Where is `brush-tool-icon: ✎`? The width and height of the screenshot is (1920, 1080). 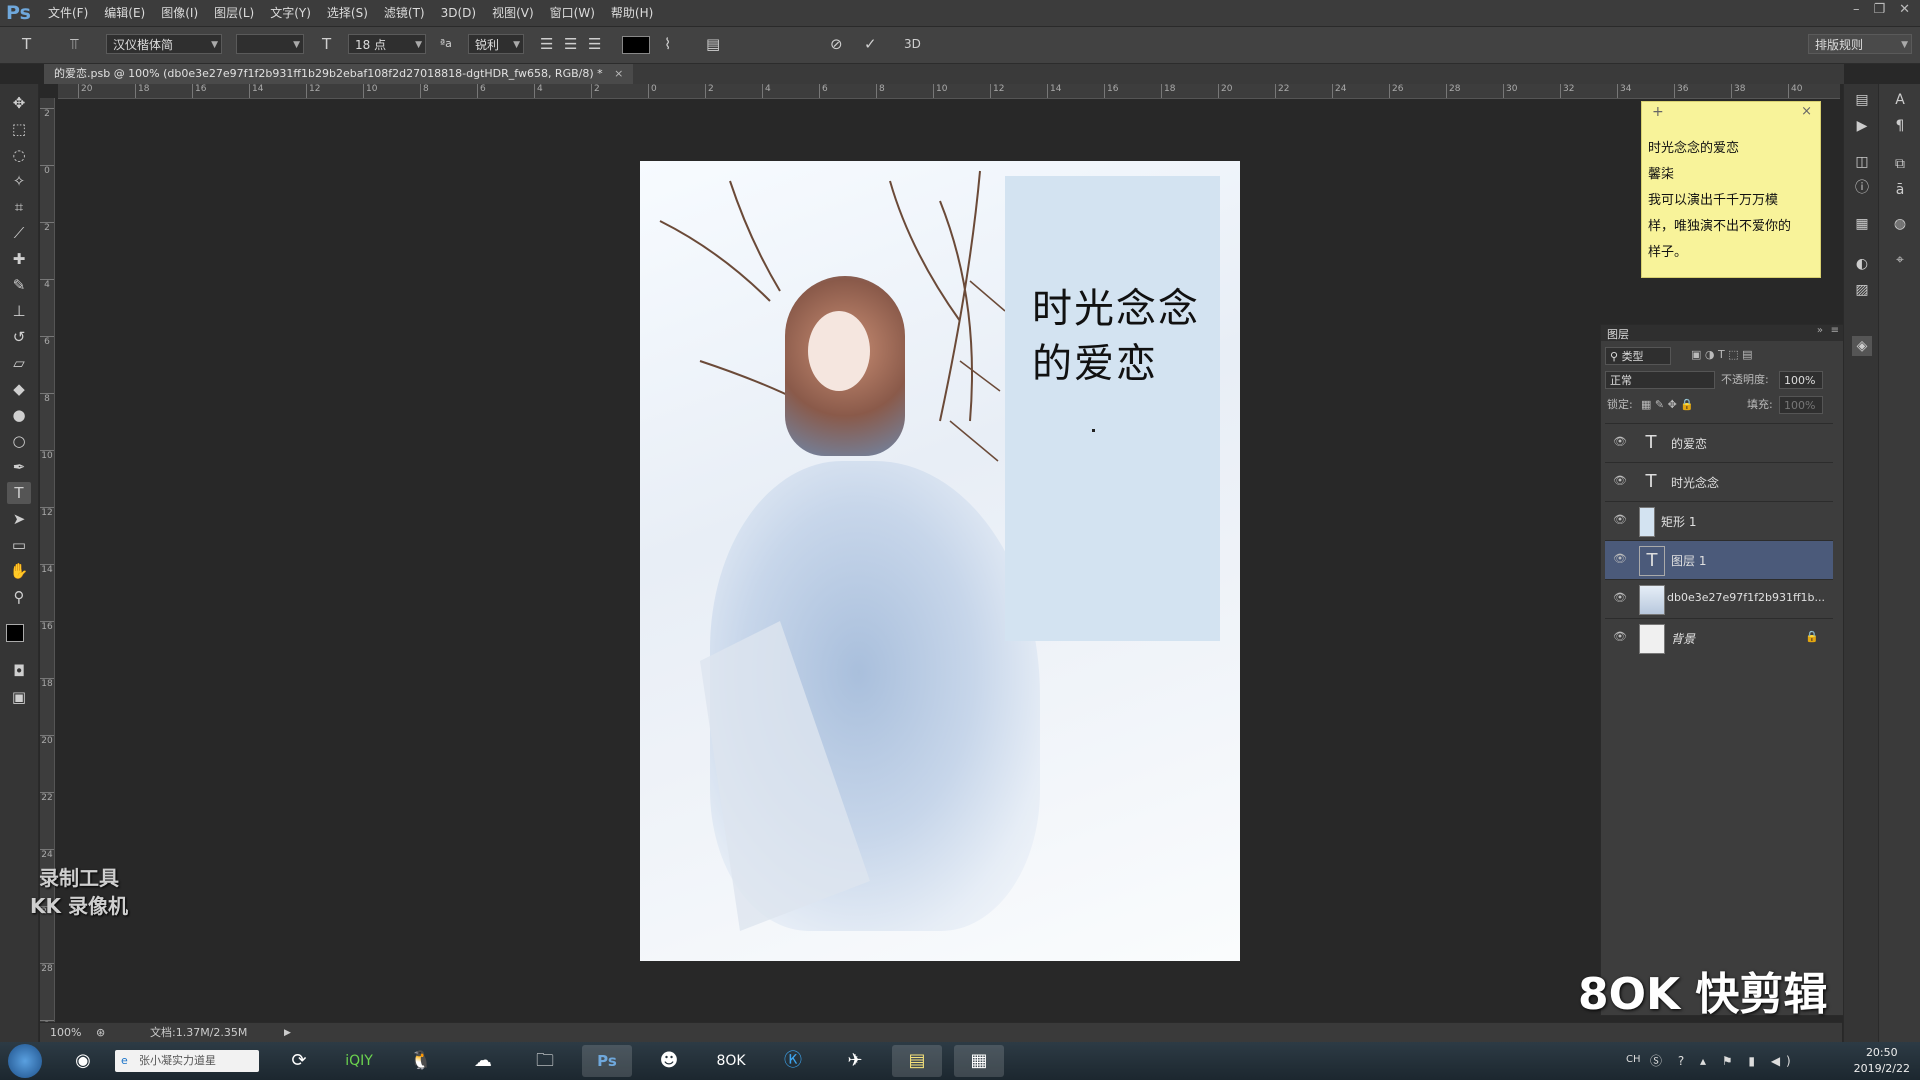
brush-tool-icon: ✎ is located at coordinates (19, 285).